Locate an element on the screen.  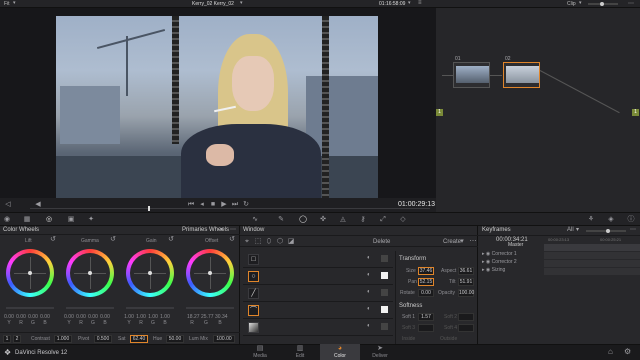
gamma-wheel is located at coordinates (90, 273).